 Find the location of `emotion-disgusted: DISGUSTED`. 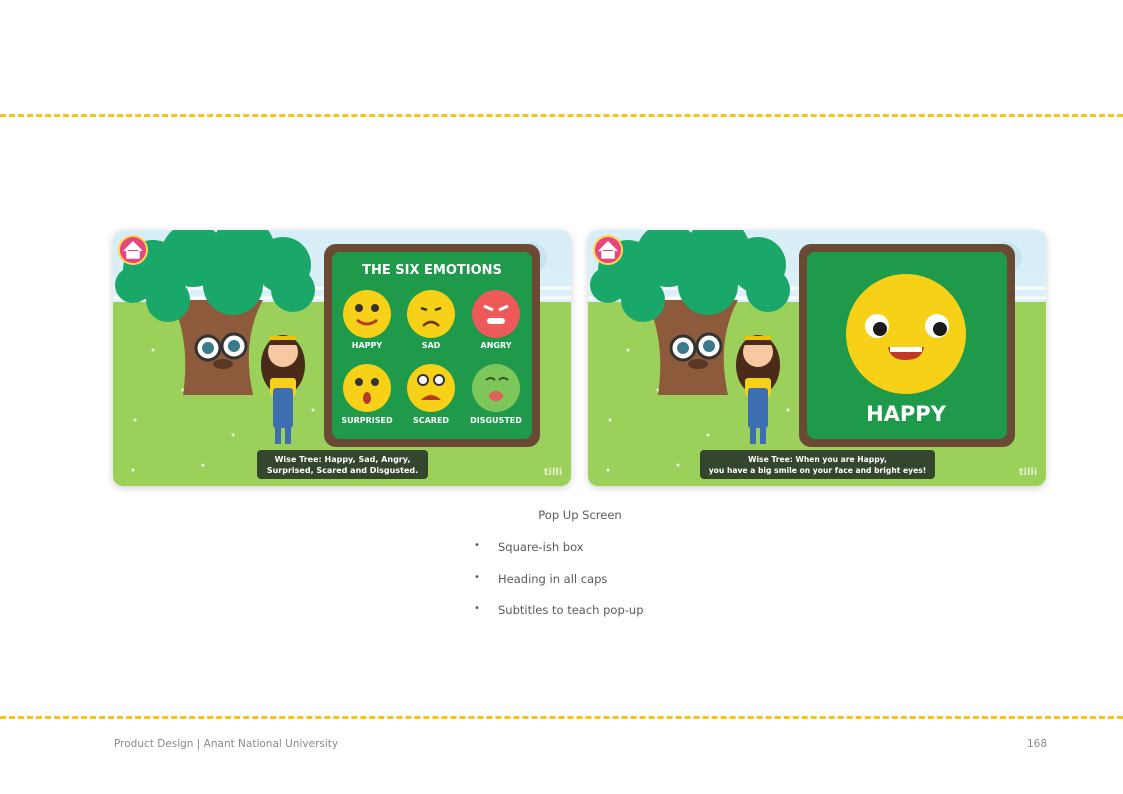

emotion-disgusted: DISGUSTED is located at coordinates (496, 394).